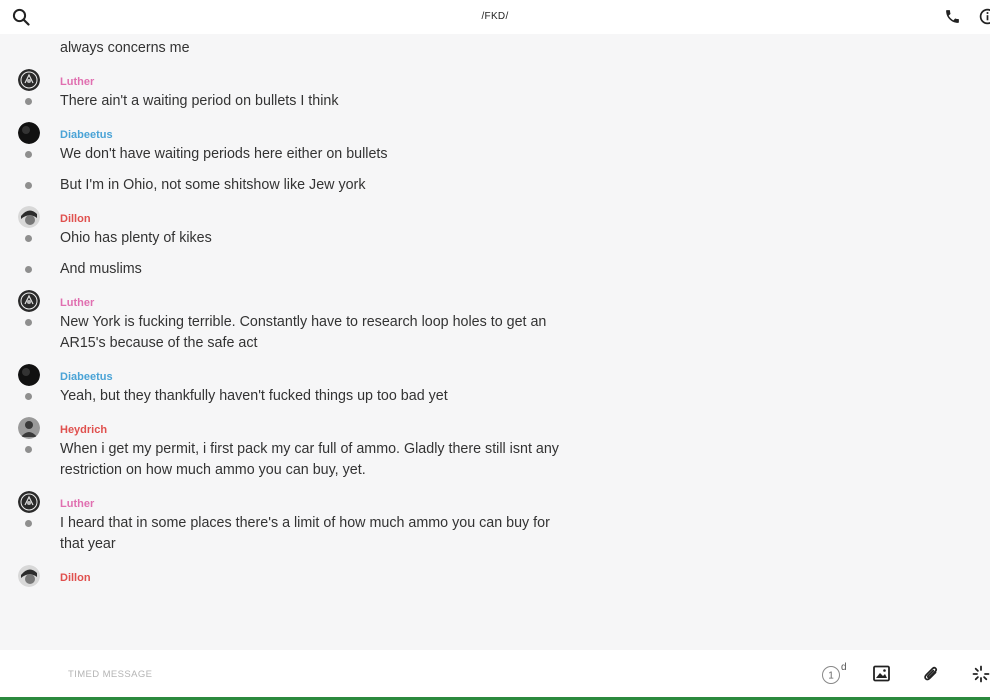  What do you see at coordinates (881, 673) in the screenshot?
I see `image-icon` at bounding box center [881, 673].